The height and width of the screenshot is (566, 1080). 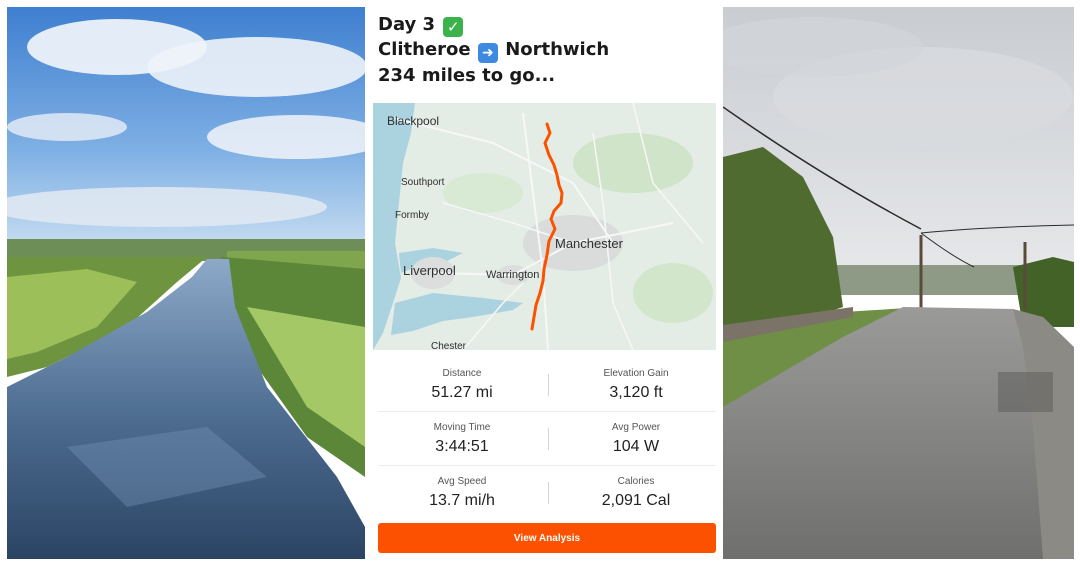 What do you see at coordinates (407, 24) in the screenshot?
I see `day-label: Day 3` at bounding box center [407, 24].